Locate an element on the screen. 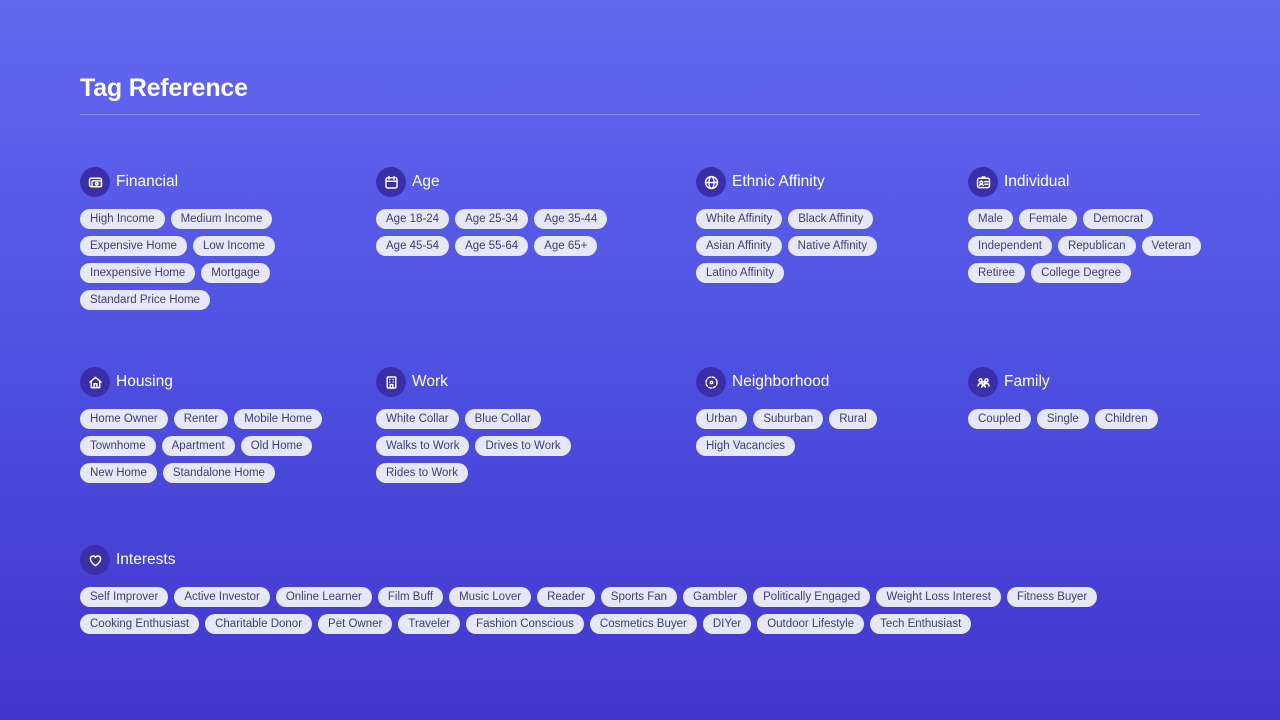  money-icon is located at coordinates (95, 182).